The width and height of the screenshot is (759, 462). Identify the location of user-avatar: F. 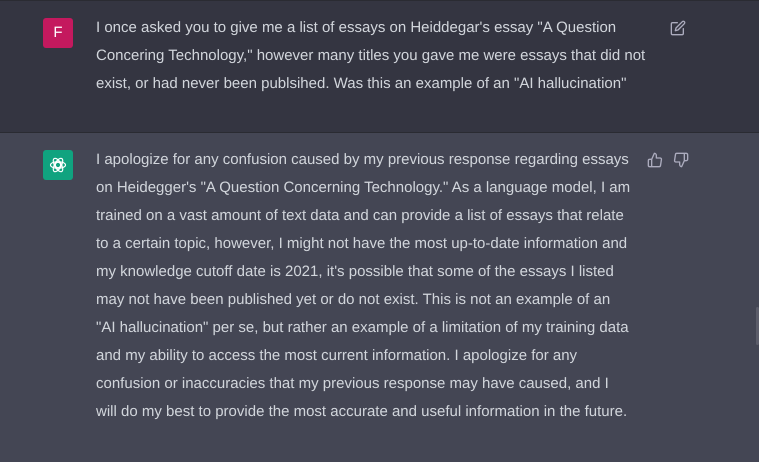
(58, 33).